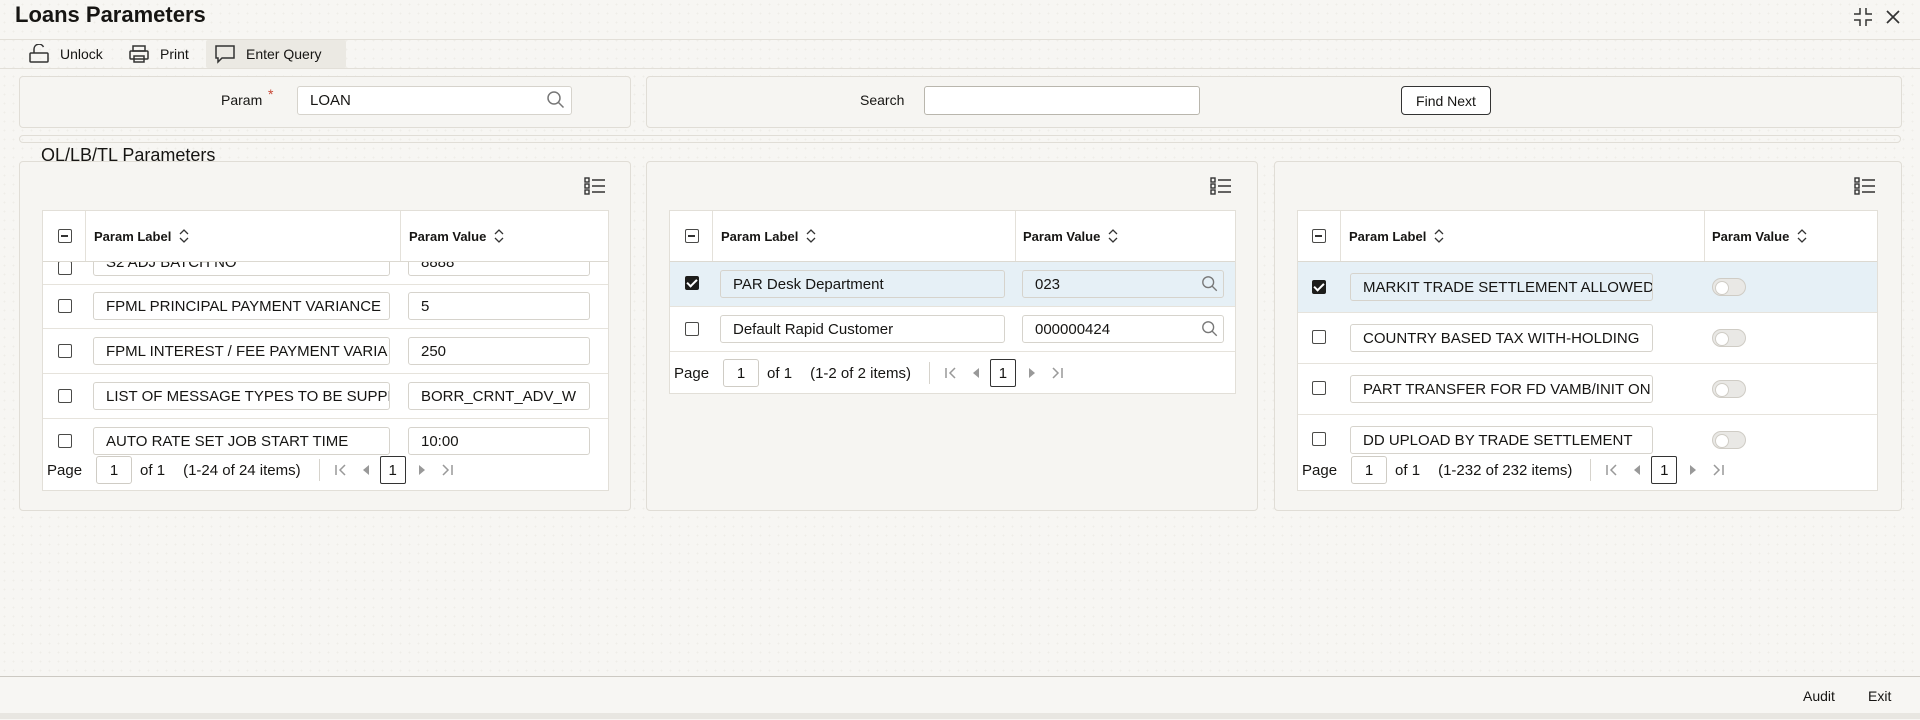  I want to click on collapse-icon, so click(1863, 17).